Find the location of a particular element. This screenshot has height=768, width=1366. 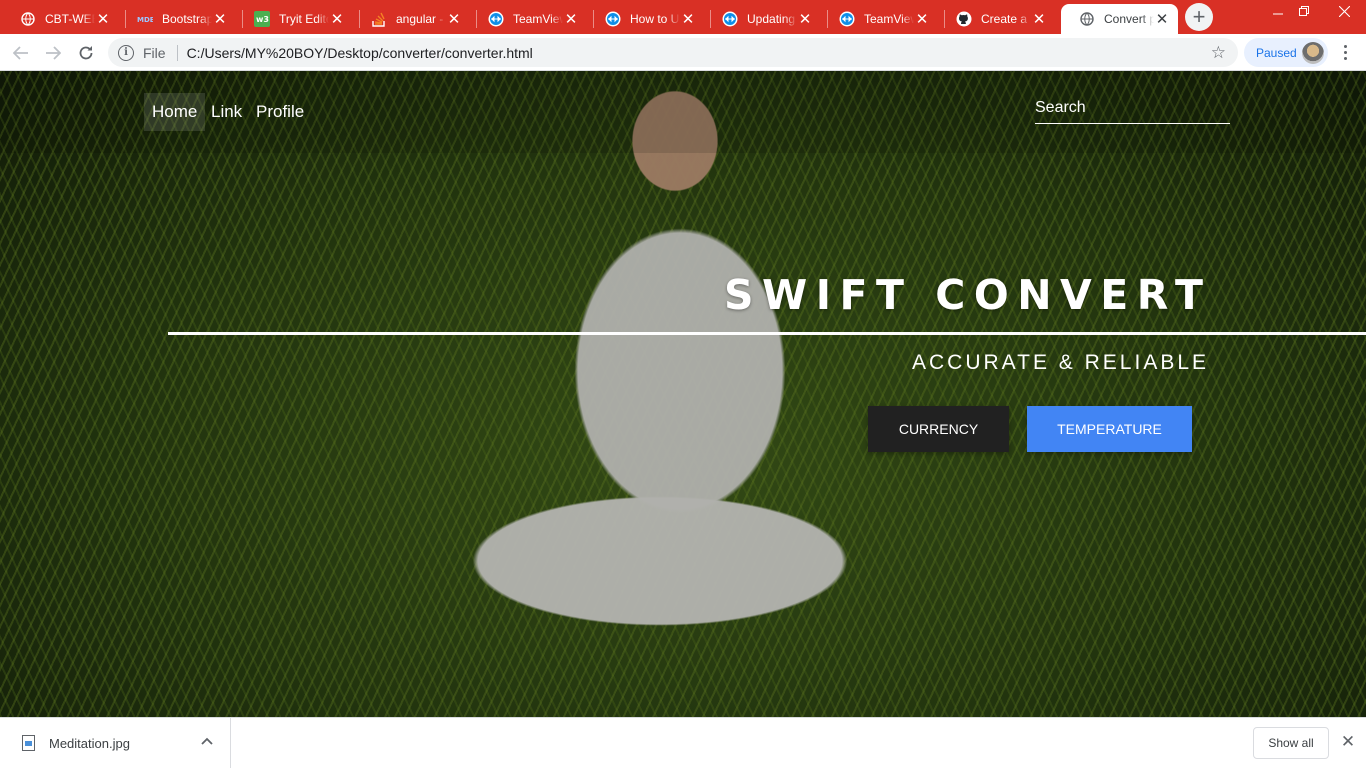

tab-bootstrap: MDB Bootstrap ✕ is located at coordinates (177, 19).